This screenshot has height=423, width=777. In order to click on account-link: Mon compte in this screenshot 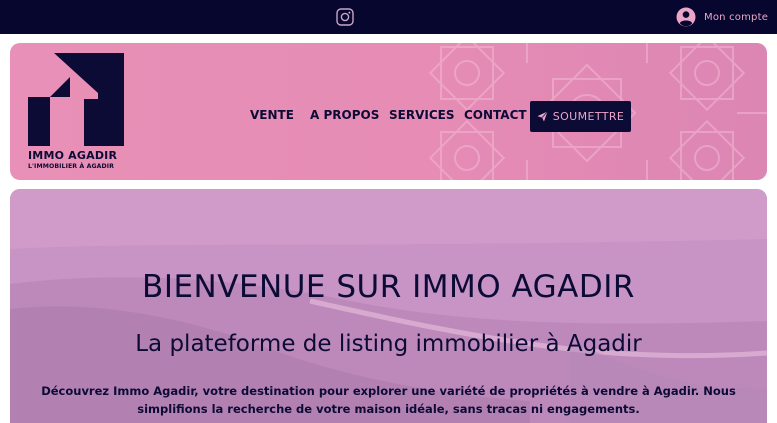, I will do `click(722, 17)`.